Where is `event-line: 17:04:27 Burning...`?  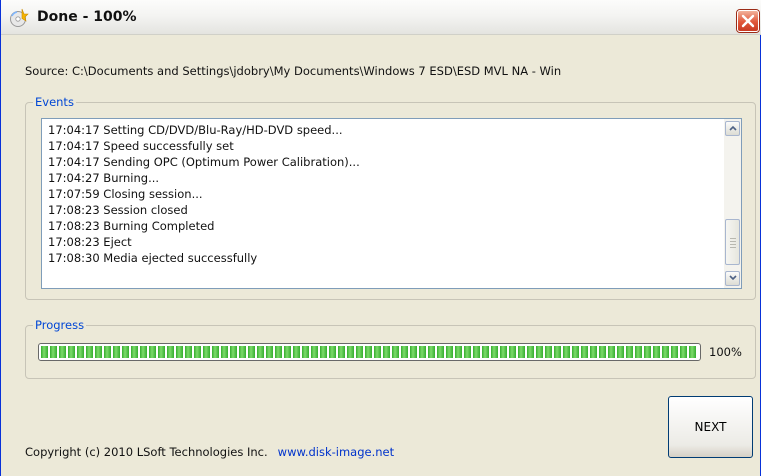 event-line: 17:04:27 Burning... is located at coordinates (104, 178).